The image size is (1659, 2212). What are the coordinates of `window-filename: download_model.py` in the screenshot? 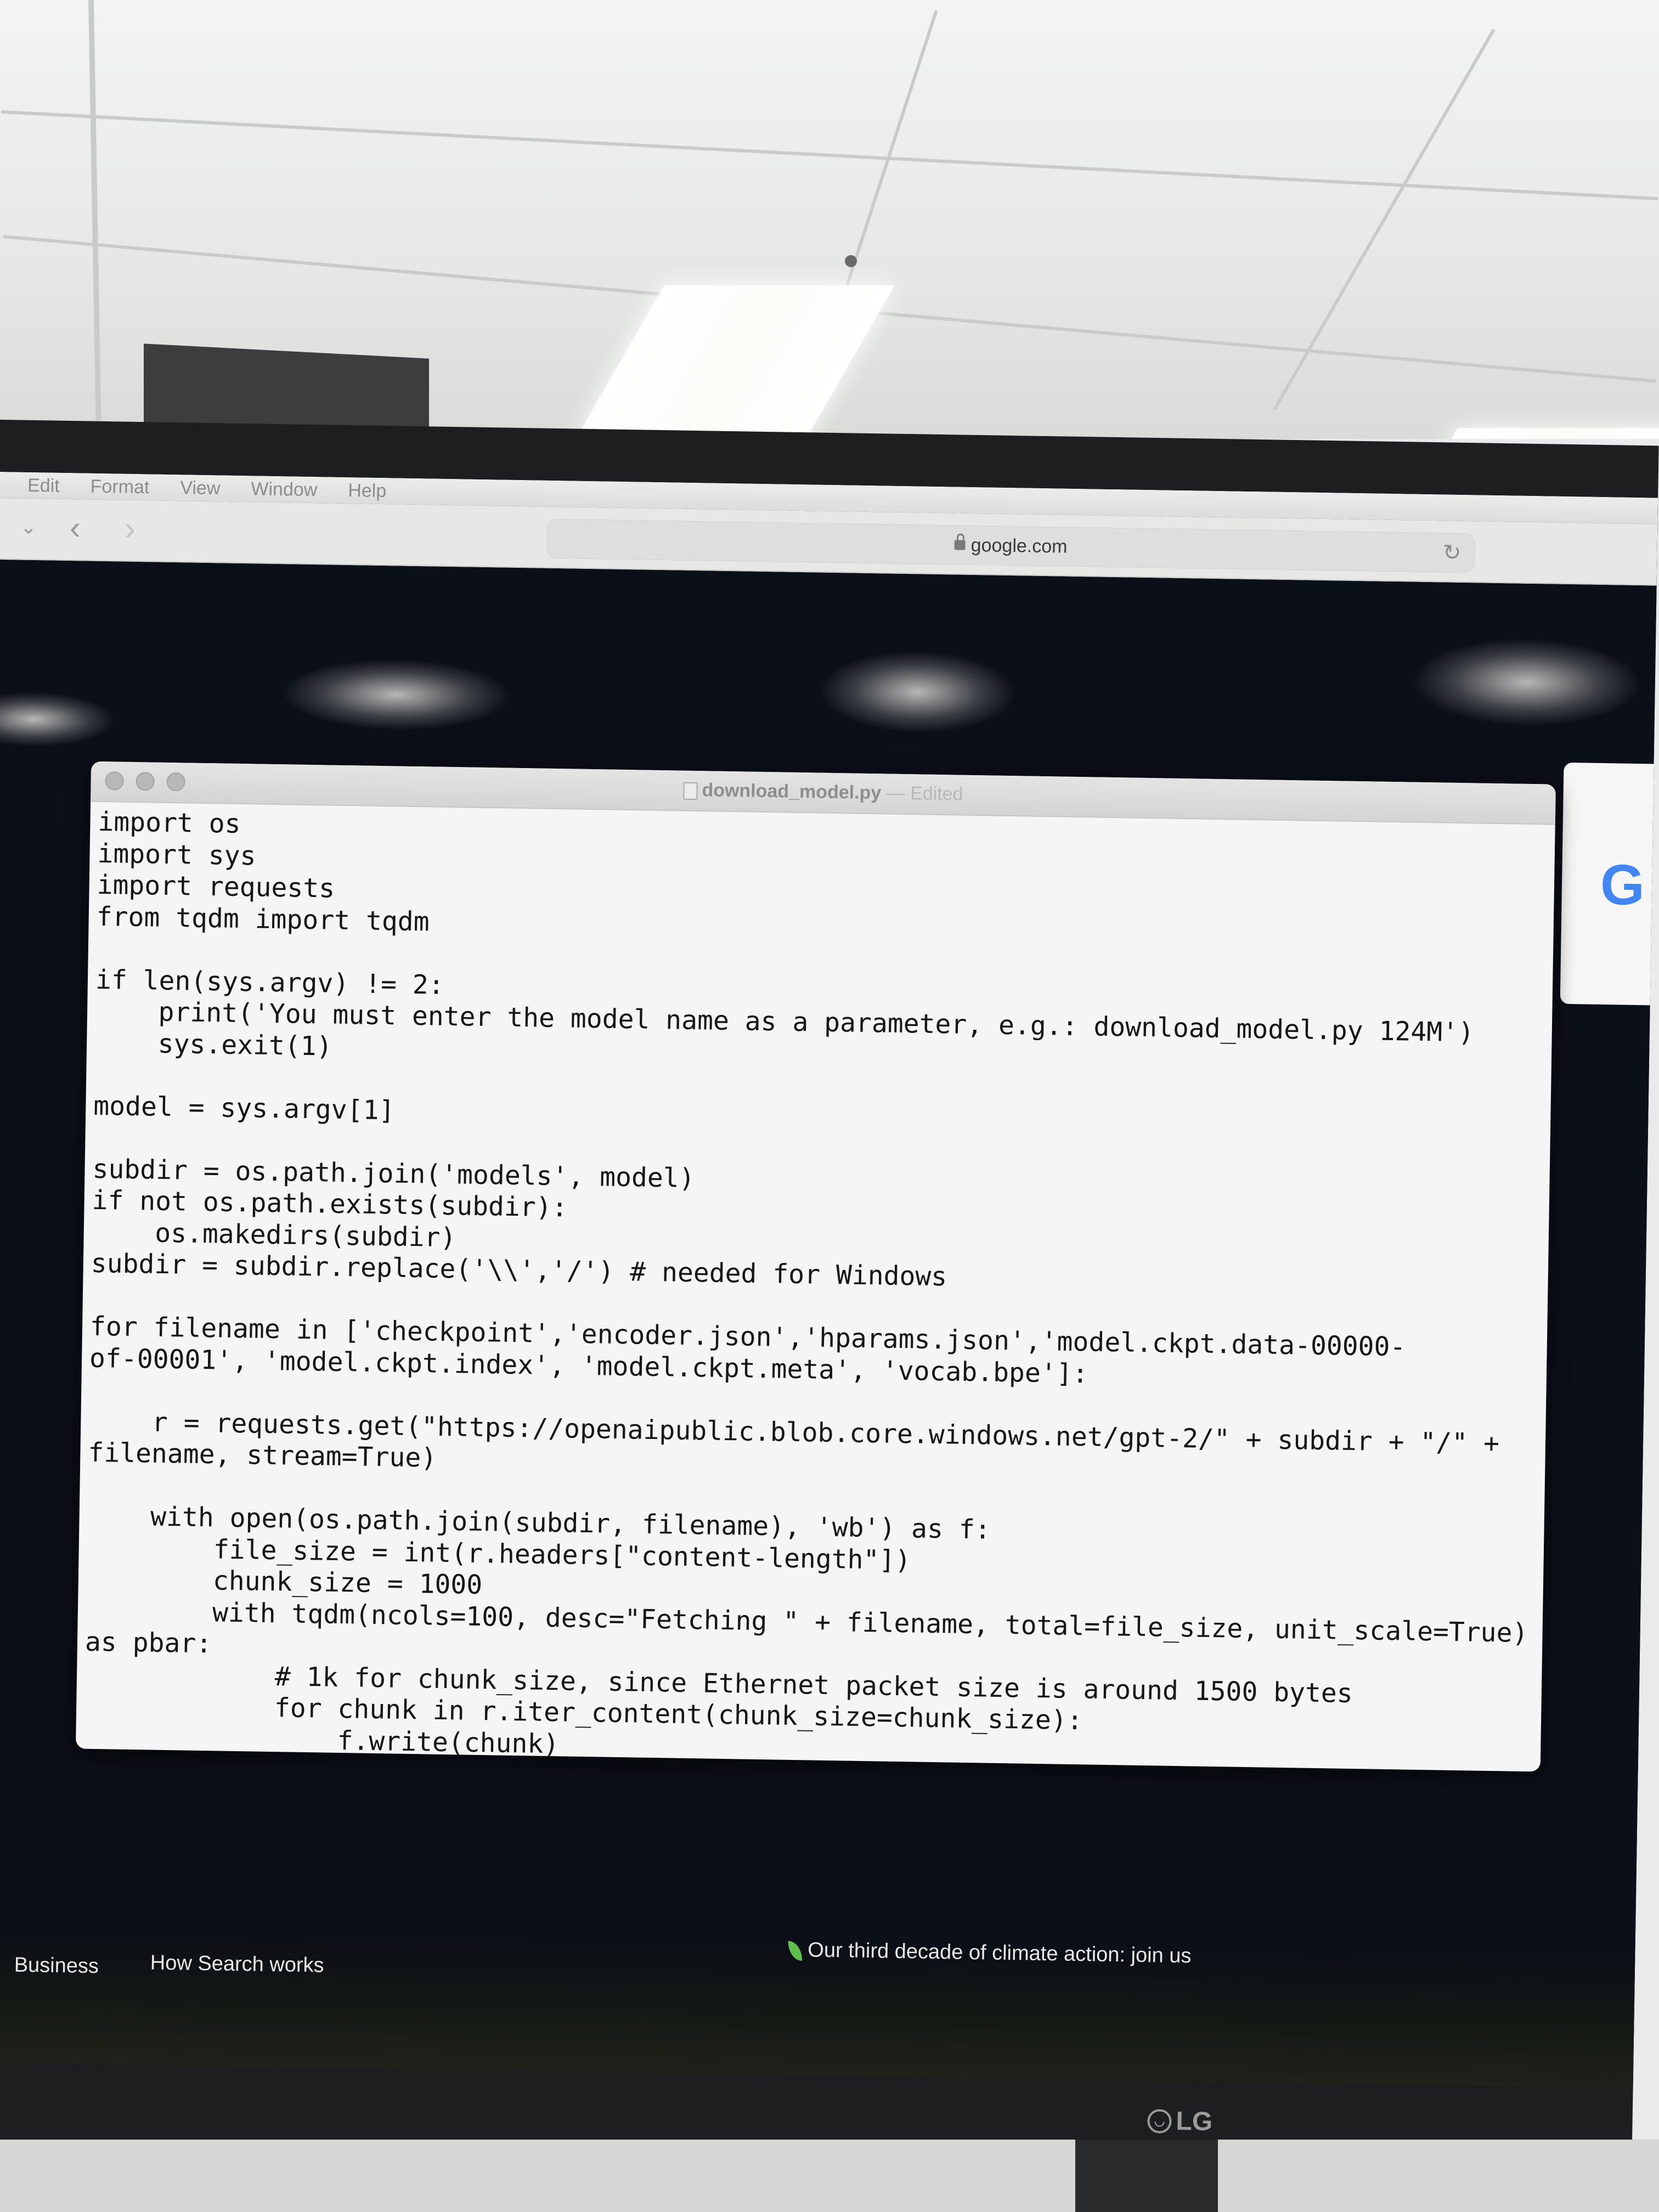 It's located at (792, 792).